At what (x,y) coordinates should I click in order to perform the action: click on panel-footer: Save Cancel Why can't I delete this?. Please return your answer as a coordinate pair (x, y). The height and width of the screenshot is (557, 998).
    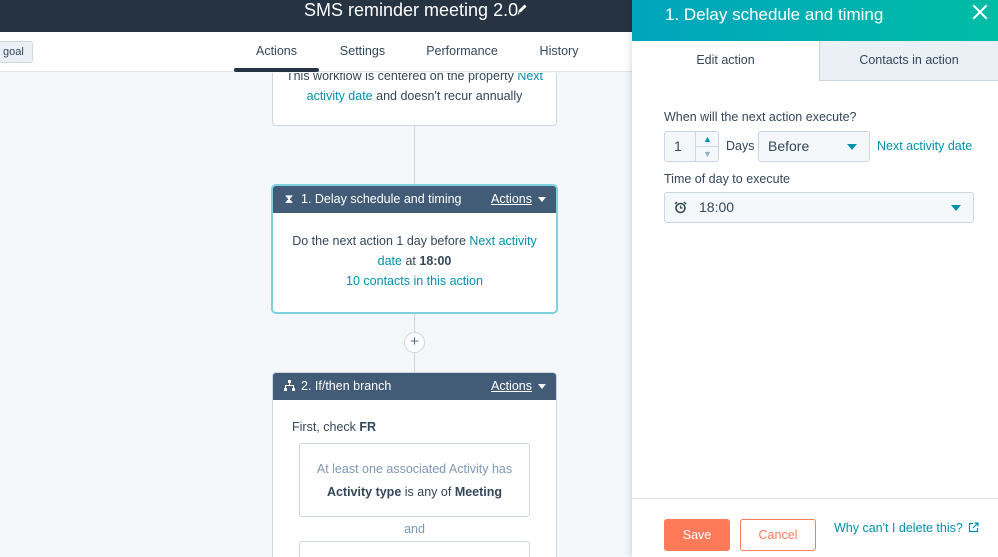
    Looking at the image, I should click on (815, 527).